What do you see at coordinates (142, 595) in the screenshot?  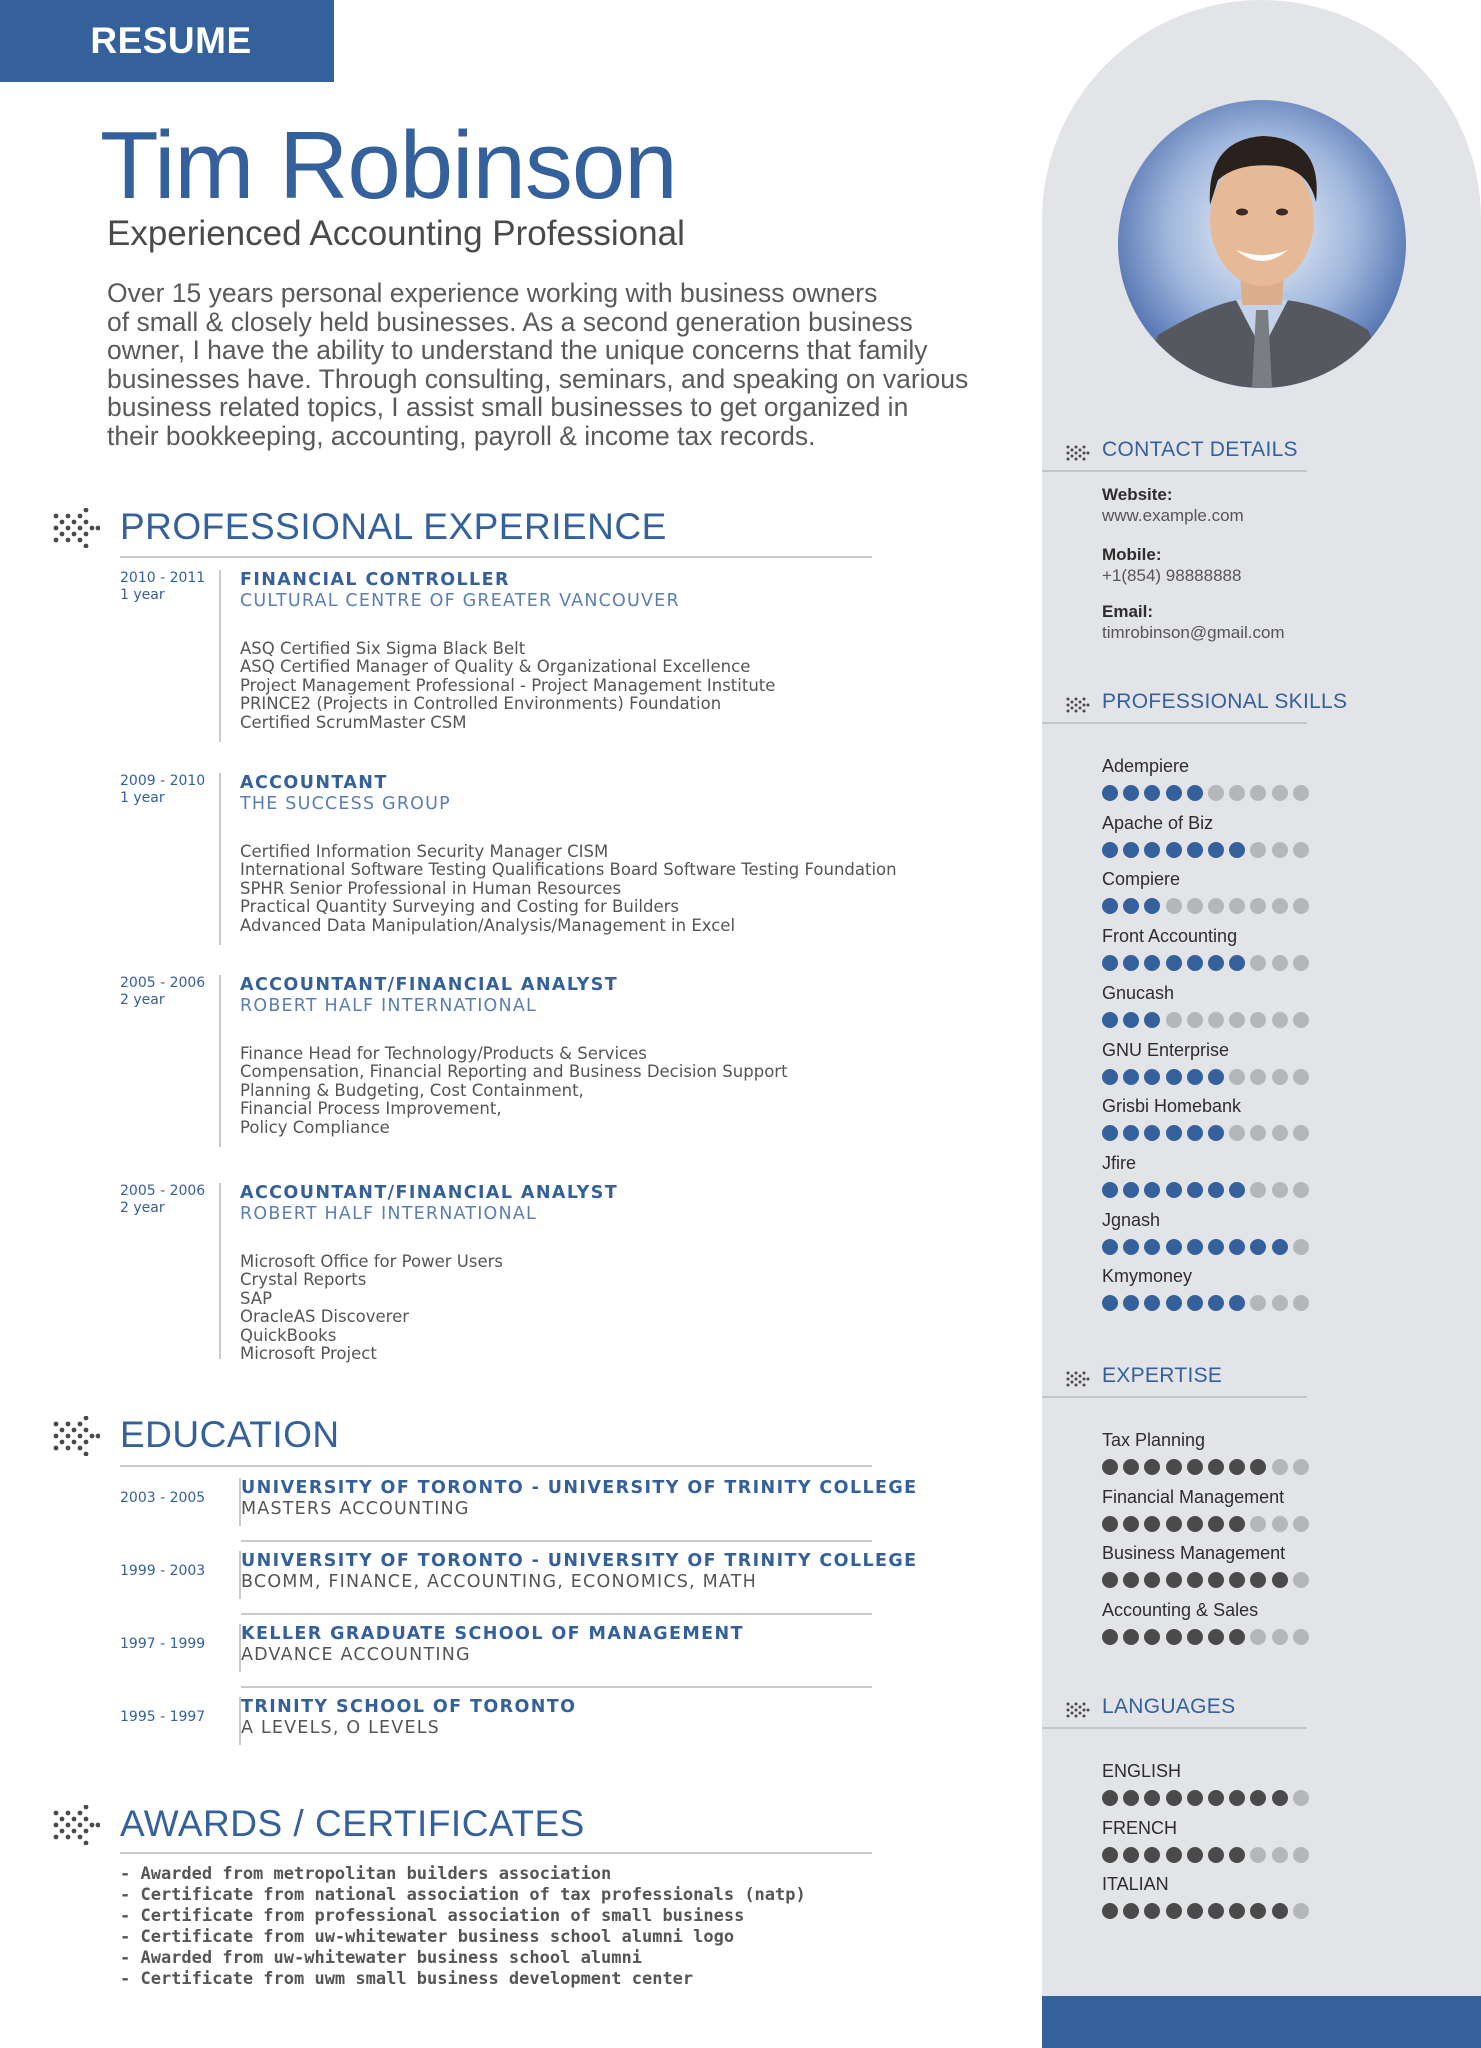 I see `job-duration: 1 year` at bounding box center [142, 595].